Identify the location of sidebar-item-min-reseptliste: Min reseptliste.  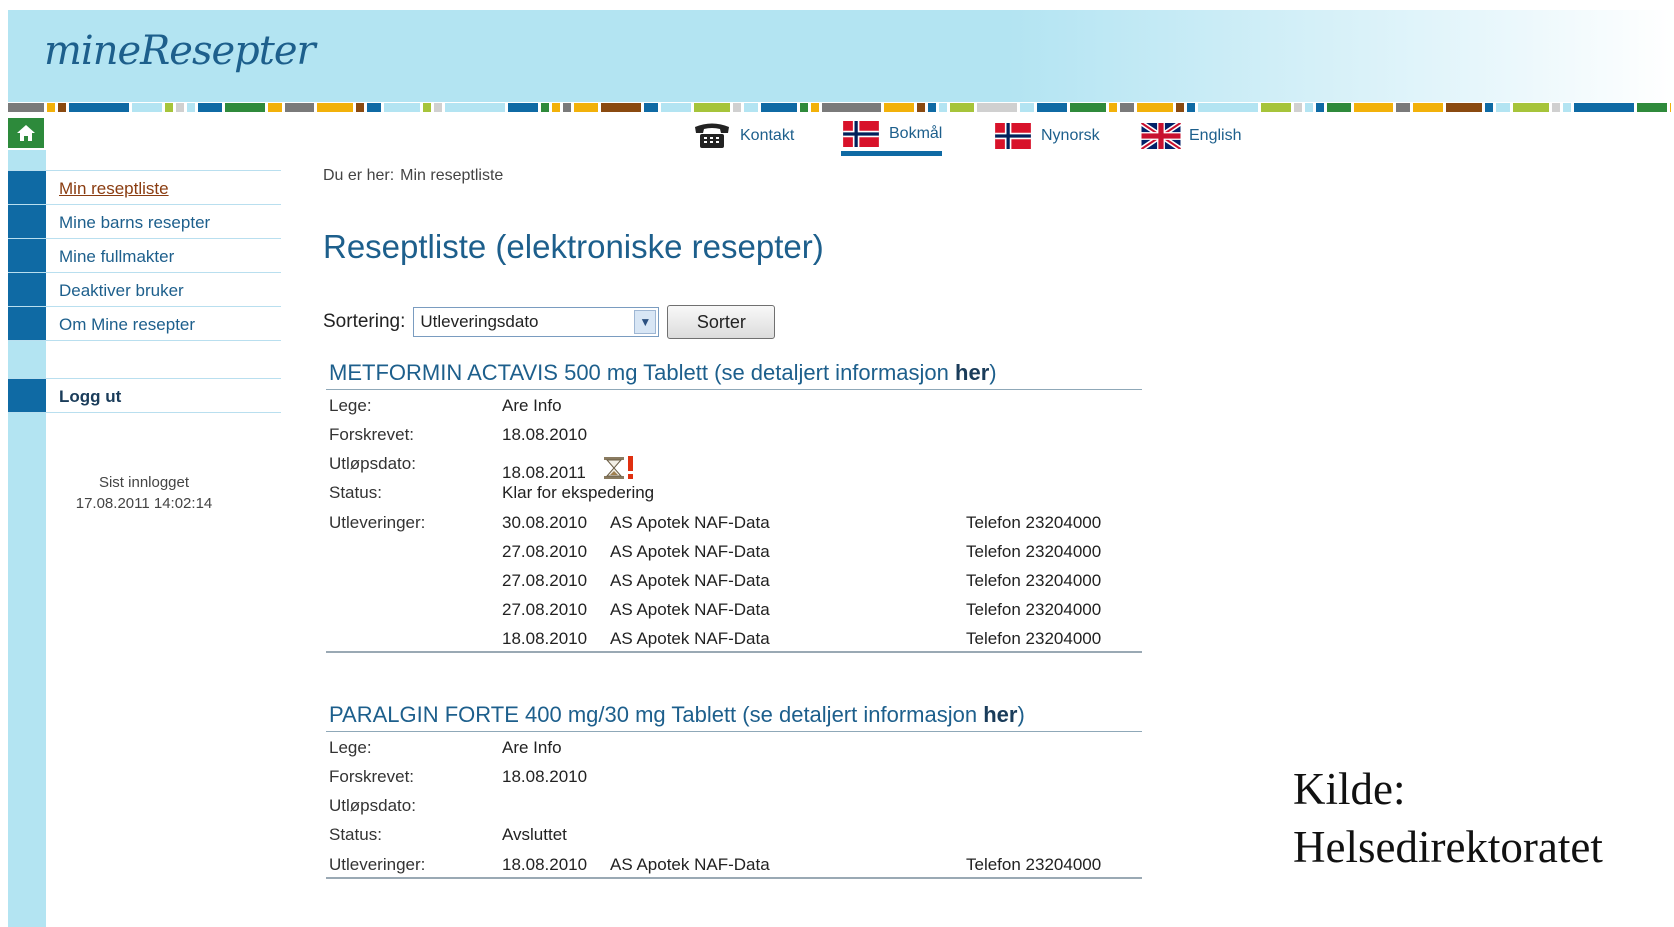
(144, 187).